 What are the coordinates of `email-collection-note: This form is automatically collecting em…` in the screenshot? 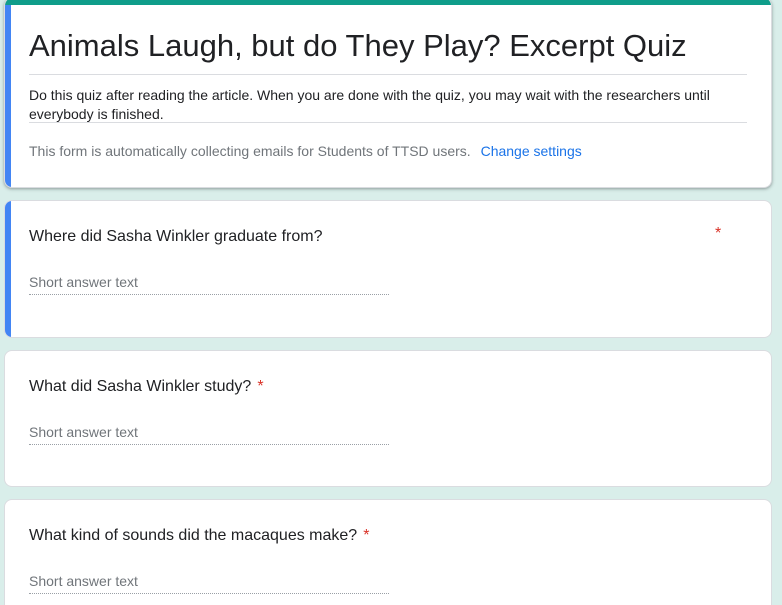 It's located at (305, 151).